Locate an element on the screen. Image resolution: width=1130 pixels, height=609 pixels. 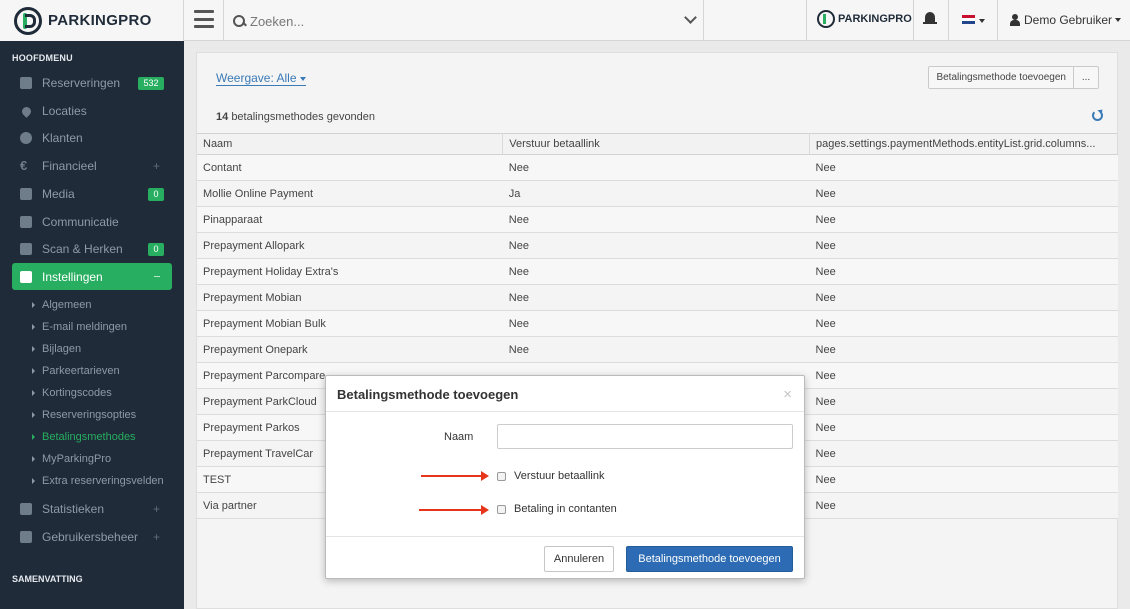
search-bar is located at coordinates (464, 21).